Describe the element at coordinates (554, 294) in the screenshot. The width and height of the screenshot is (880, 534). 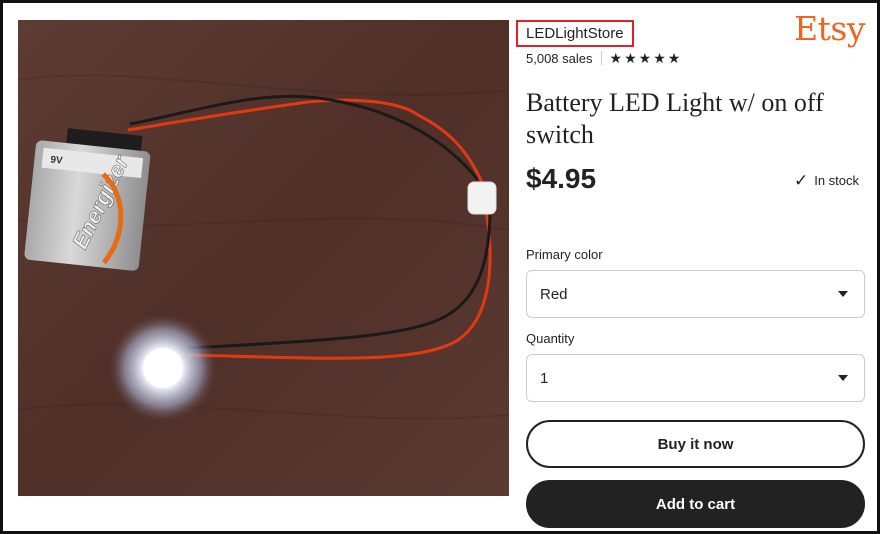
I see `color-select-value: Red` at that location.